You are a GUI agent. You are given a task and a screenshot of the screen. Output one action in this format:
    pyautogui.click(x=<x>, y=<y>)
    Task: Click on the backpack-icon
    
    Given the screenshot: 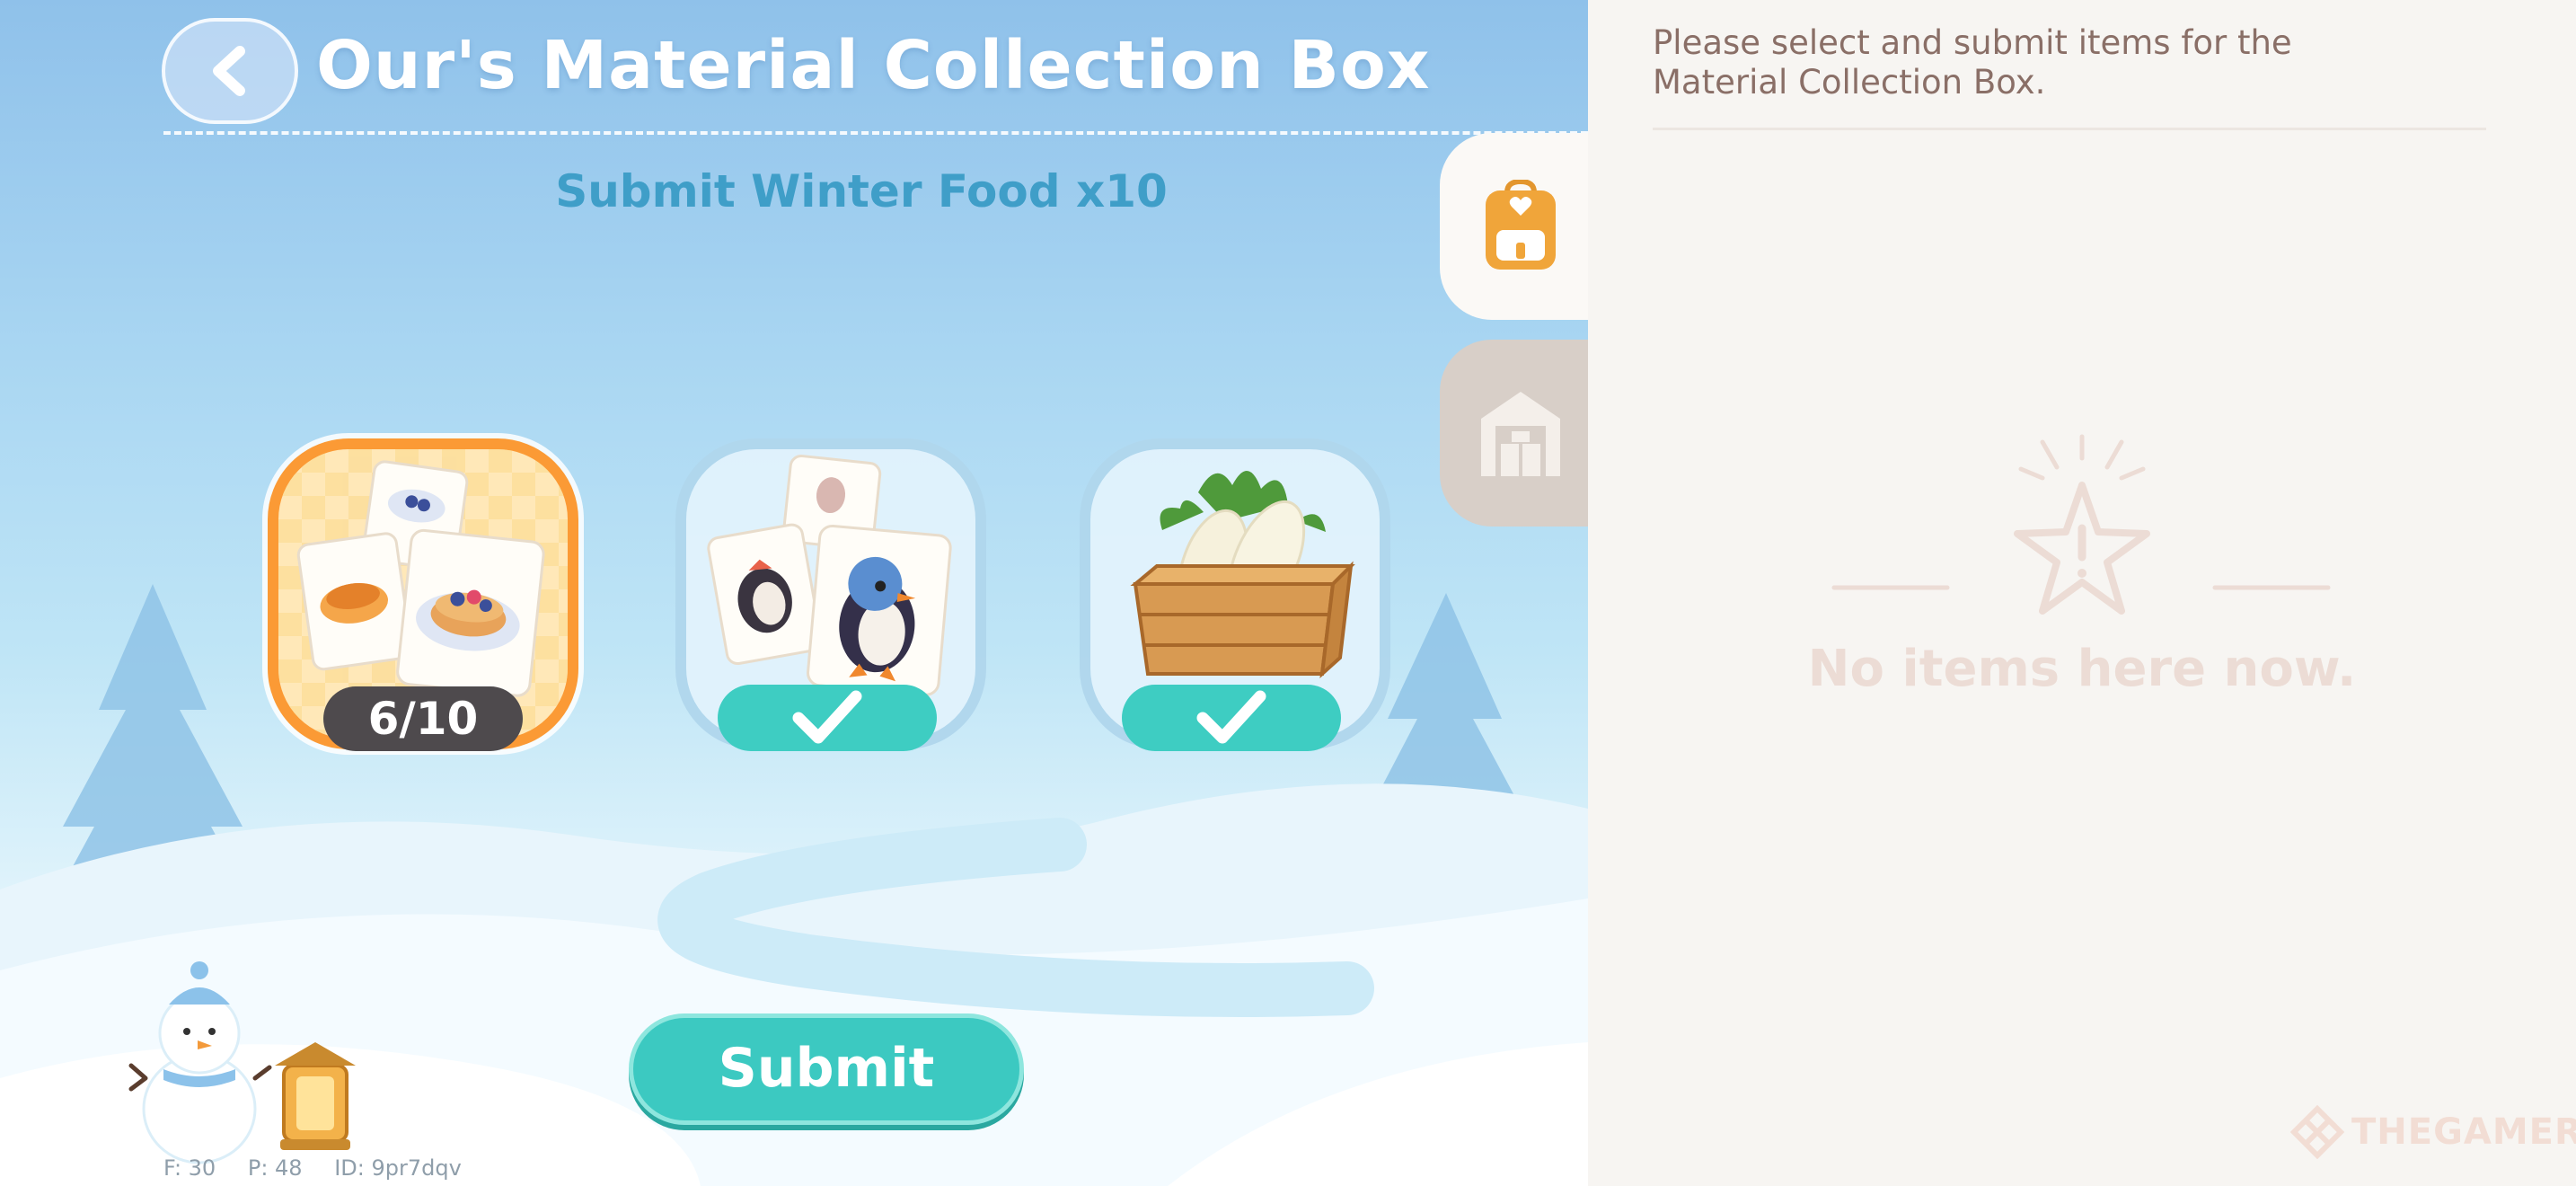 What is the action you would take?
    pyautogui.click(x=1521, y=225)
    